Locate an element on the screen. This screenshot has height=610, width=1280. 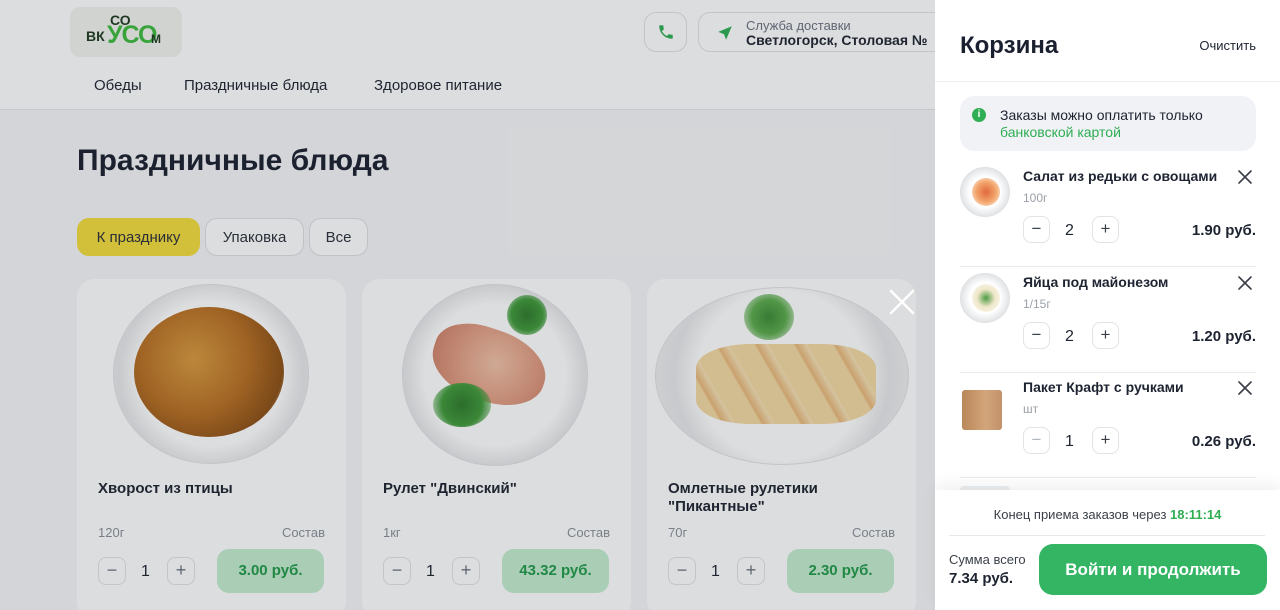
deadline-timer: 18:11:14 is located at coordinates (1196, 514).